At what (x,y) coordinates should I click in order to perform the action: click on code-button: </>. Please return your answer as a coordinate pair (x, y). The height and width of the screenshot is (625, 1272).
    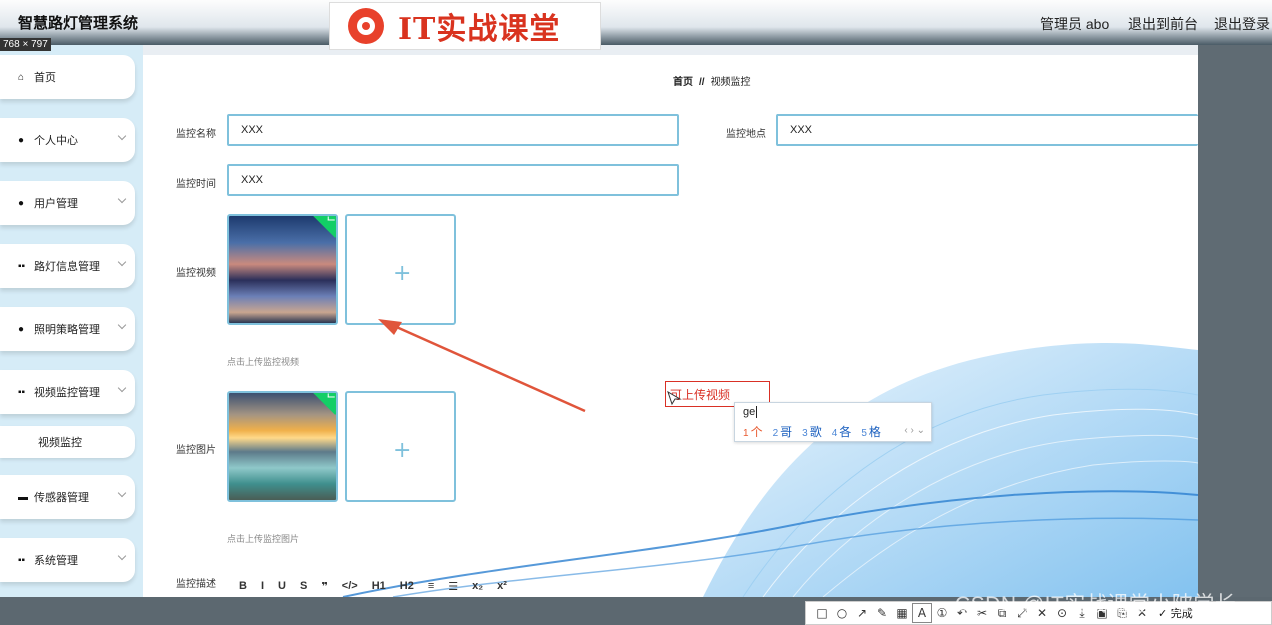
    Looking at the image, I should click on (350, 588).